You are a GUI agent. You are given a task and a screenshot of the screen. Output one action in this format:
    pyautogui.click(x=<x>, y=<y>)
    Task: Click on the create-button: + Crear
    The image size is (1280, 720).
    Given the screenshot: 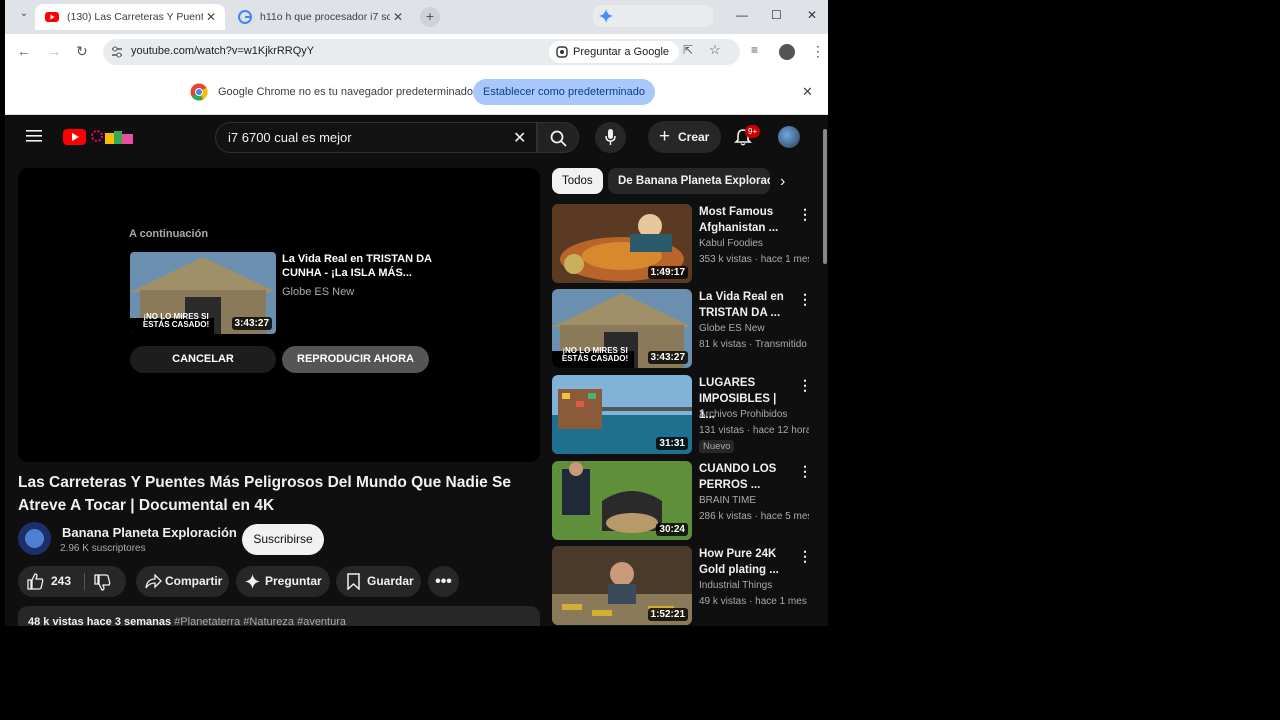 What is the action you would take?
    pyautogui.click(x=685, y=137)
    